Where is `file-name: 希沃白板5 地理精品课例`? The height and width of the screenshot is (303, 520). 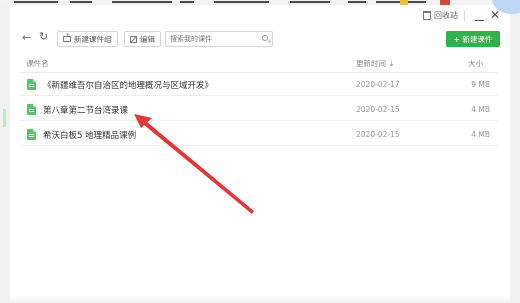
file-name: 希沃白板5 地理精品课例 is located at coordinates (90, 136).